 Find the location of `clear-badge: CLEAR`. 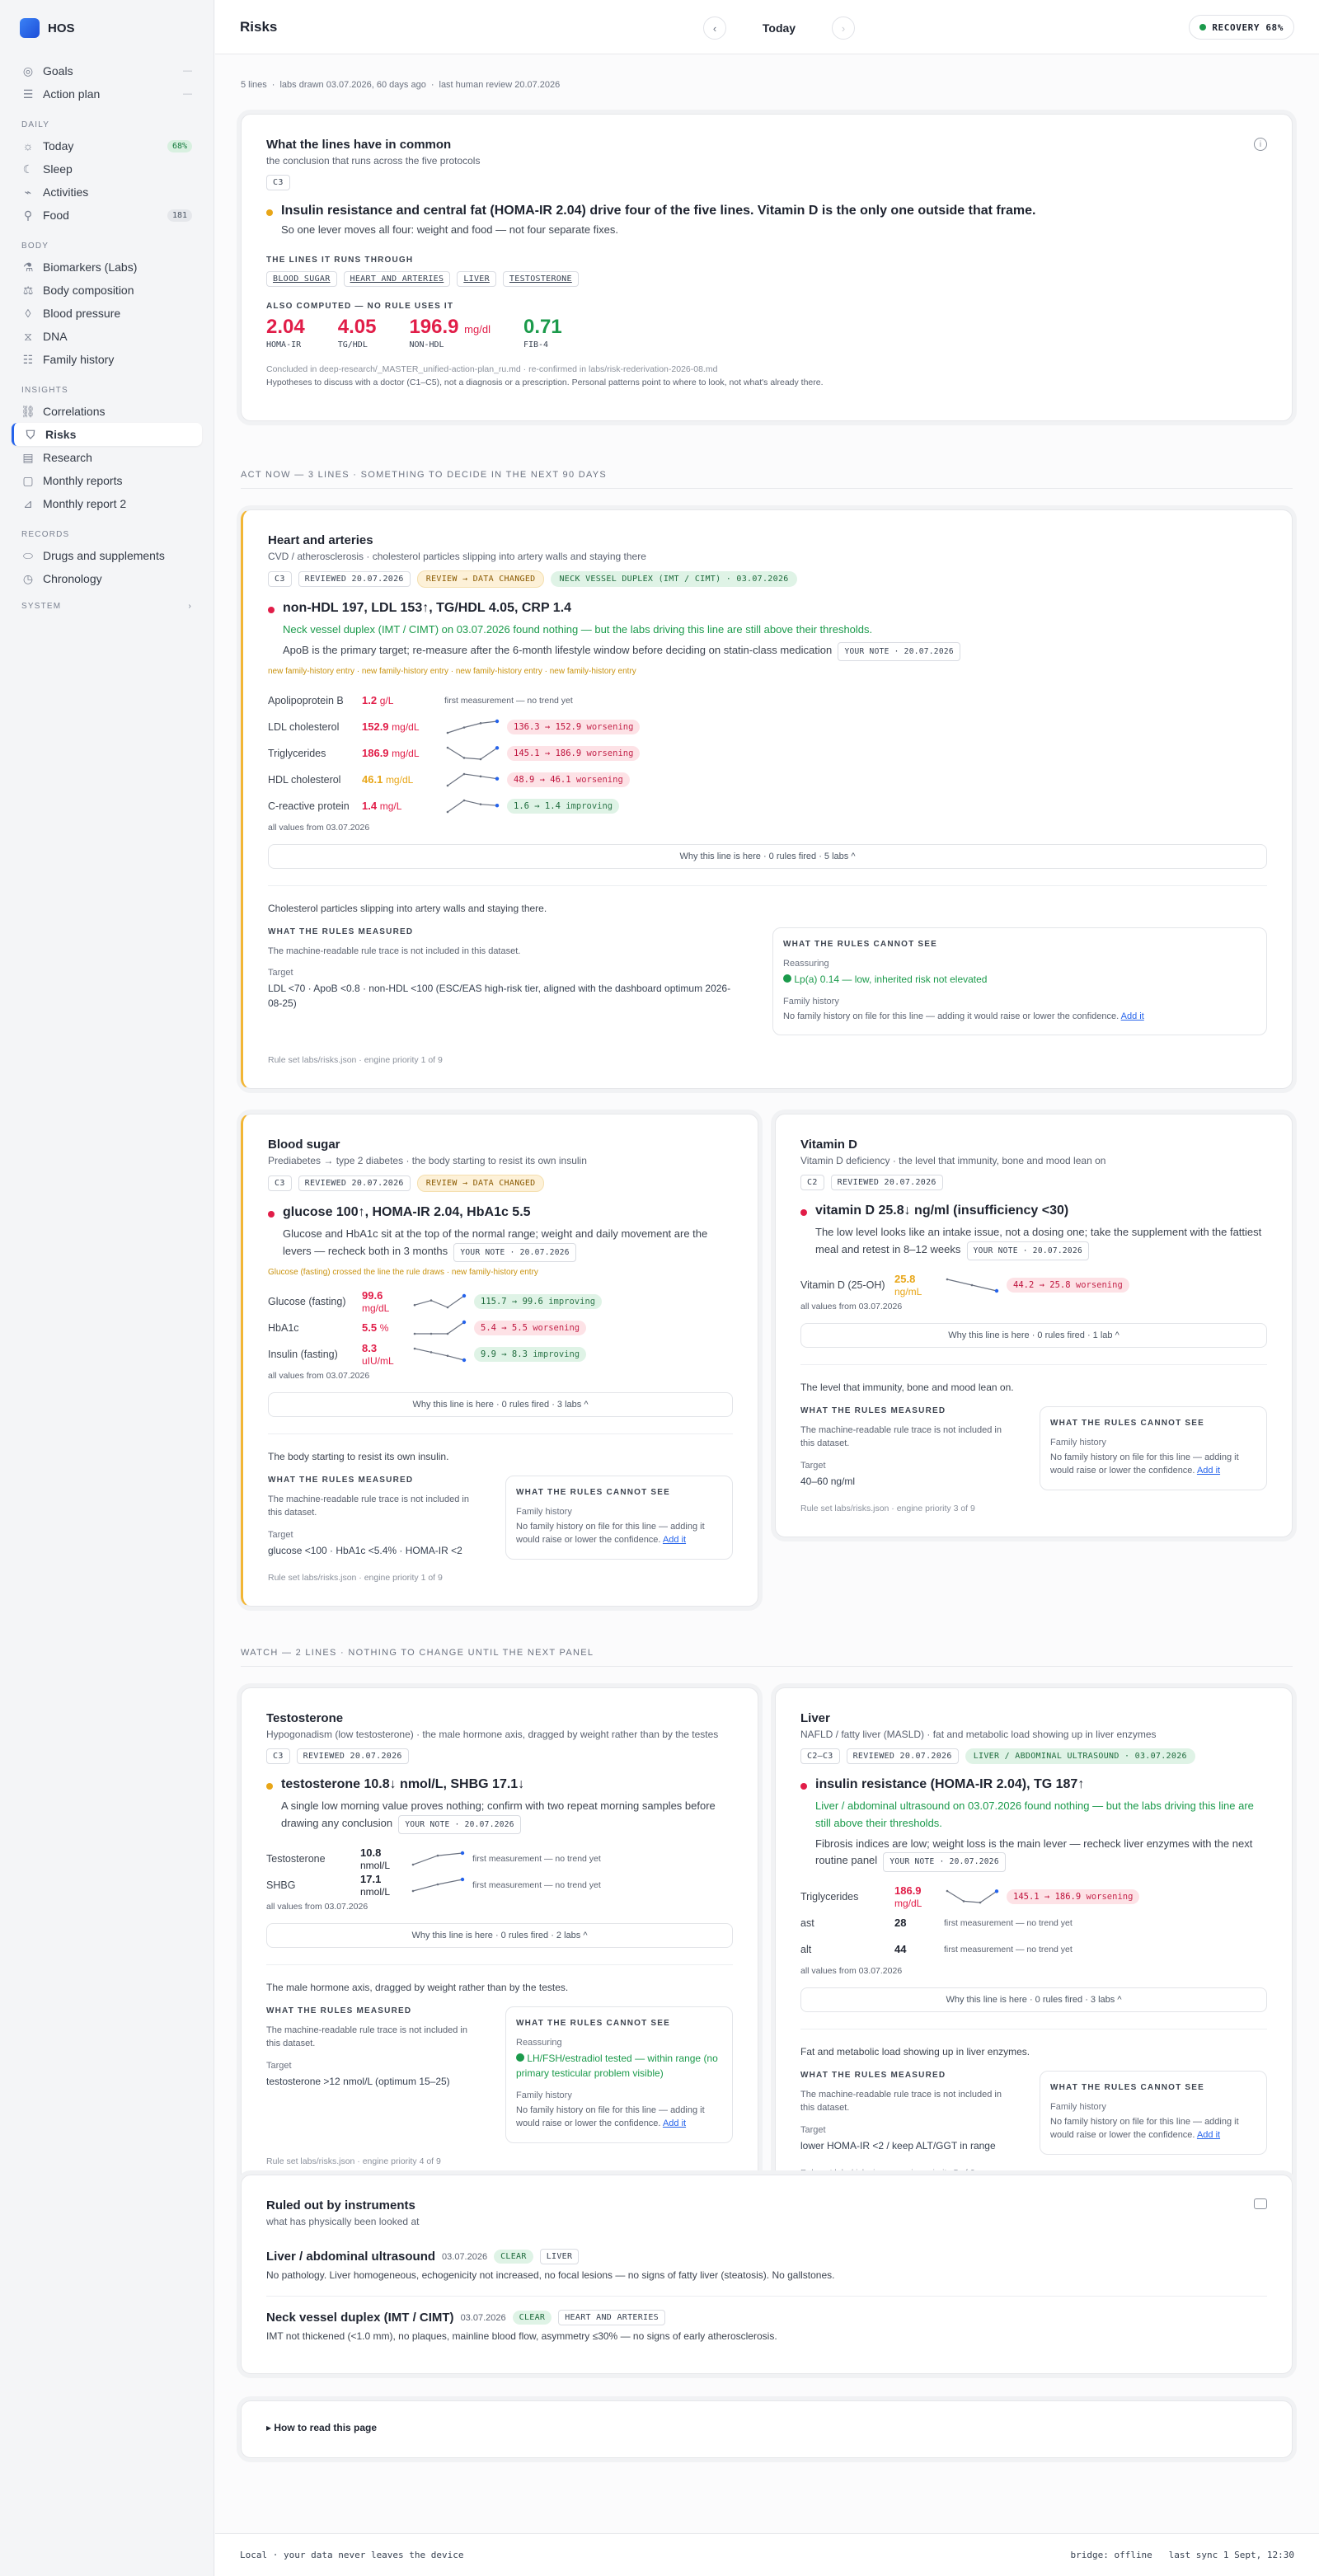

clear-badge: CLEAR is located at coordinates (513, 2257).